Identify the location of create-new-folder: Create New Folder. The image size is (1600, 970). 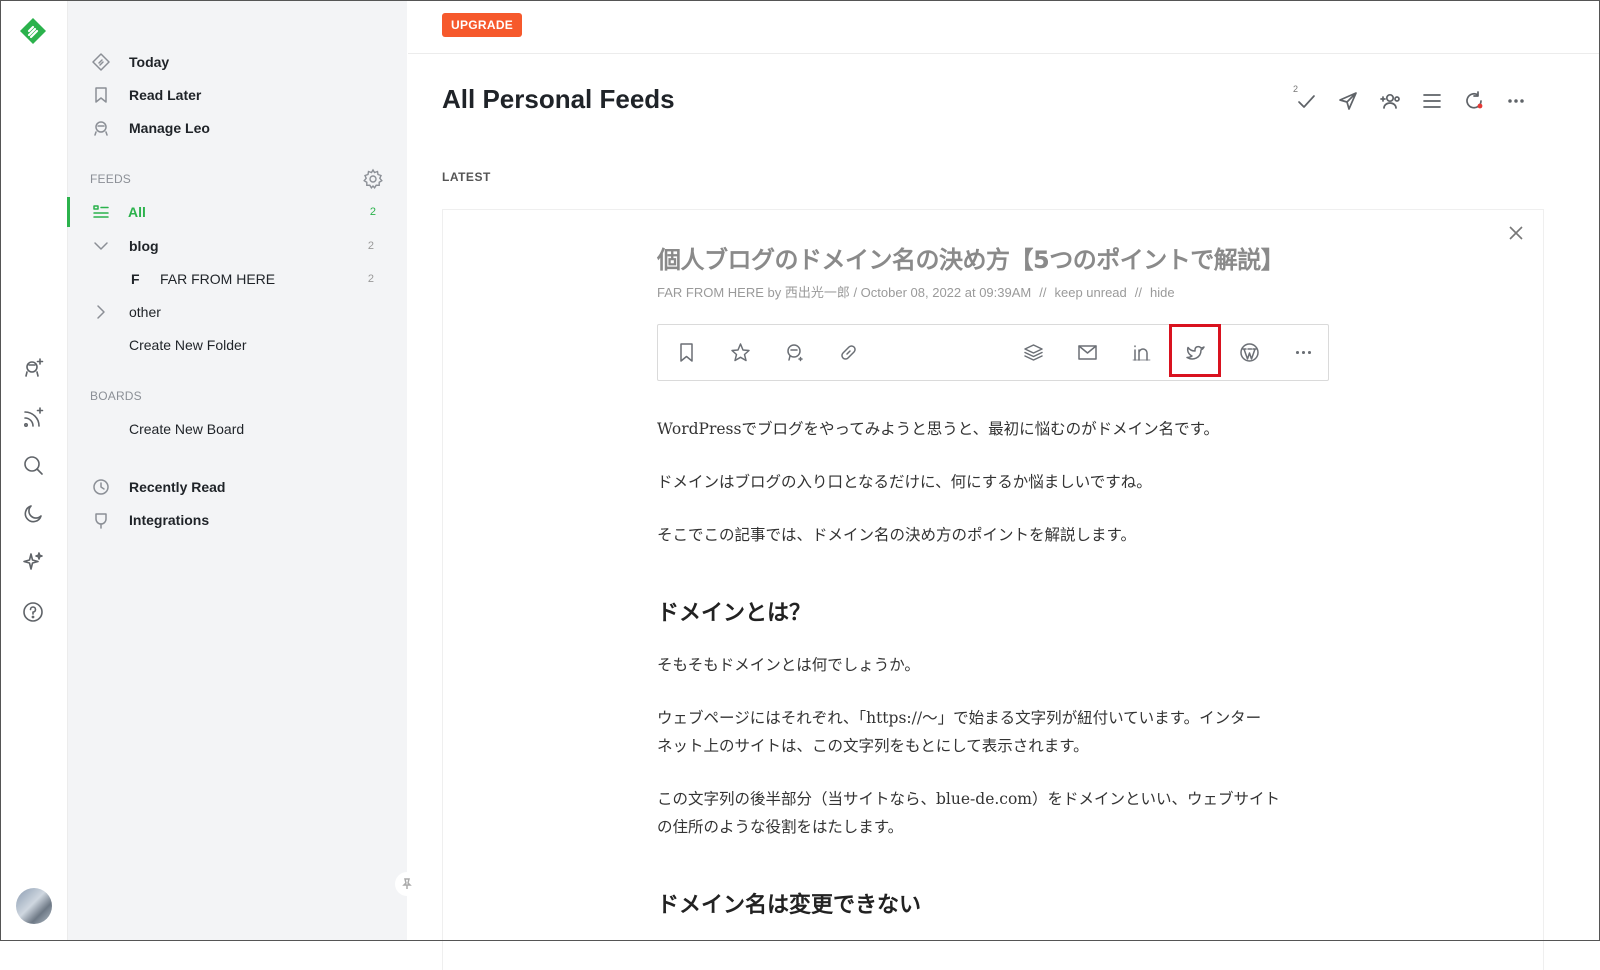
(237, 345).